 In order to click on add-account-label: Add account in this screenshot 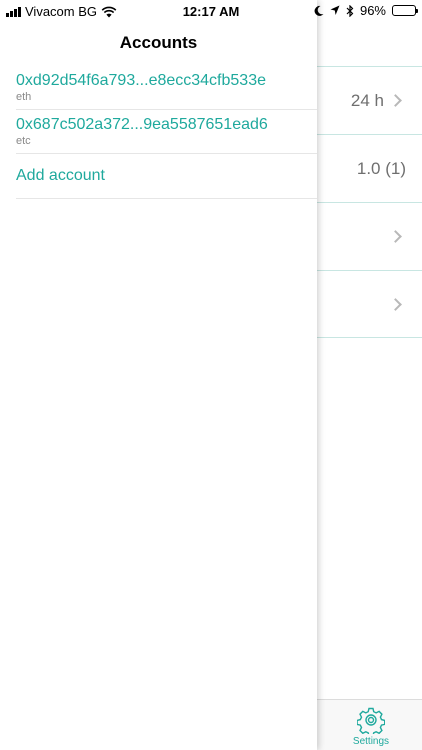, I will do `click(60, 175)`.